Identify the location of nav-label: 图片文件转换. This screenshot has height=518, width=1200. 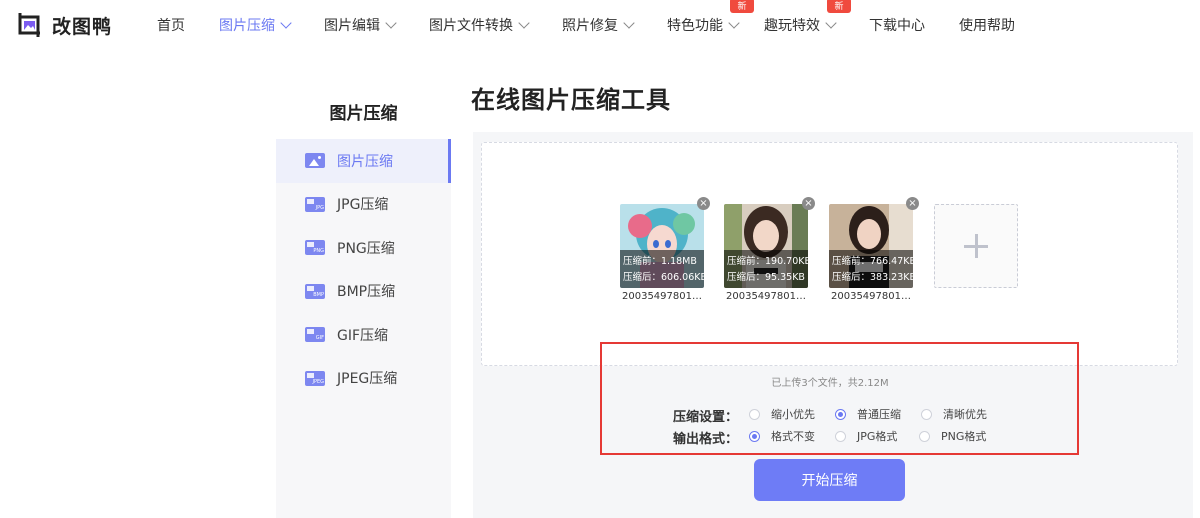
(471, 26).